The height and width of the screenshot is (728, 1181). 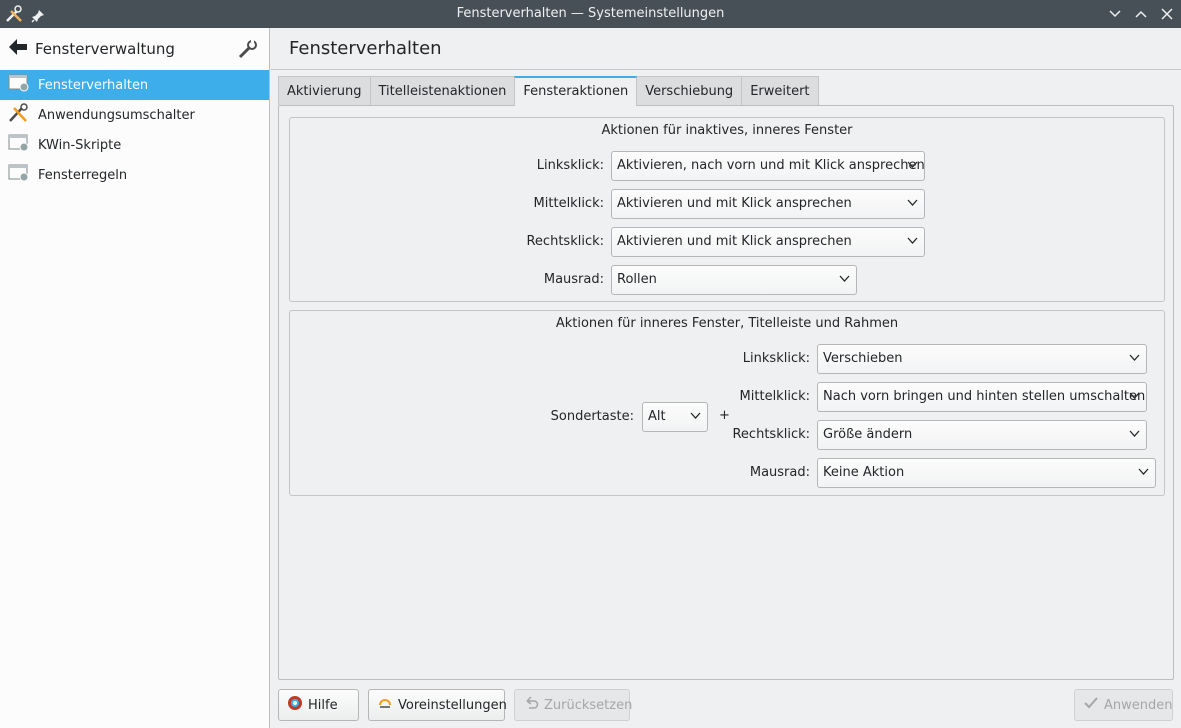 I want to click on sidebar-header: Fensterverwaltung, so click(x=134, y=49).